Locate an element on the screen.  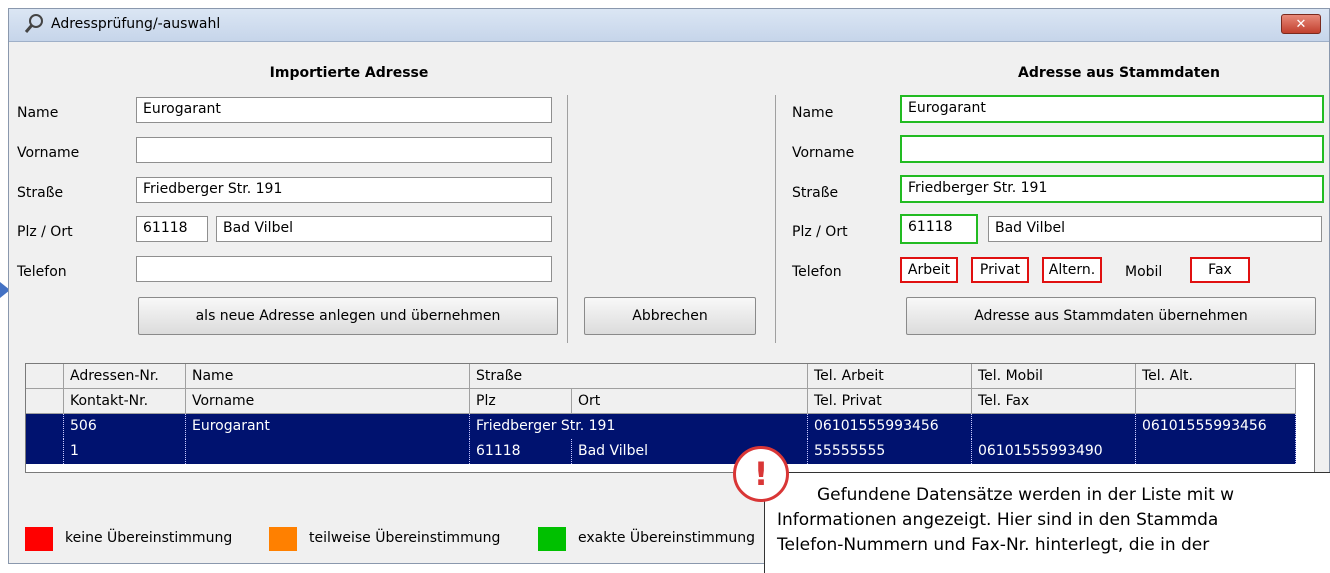
imported-ort-field: Bad Vilbel is located at coordinates (384, 229).